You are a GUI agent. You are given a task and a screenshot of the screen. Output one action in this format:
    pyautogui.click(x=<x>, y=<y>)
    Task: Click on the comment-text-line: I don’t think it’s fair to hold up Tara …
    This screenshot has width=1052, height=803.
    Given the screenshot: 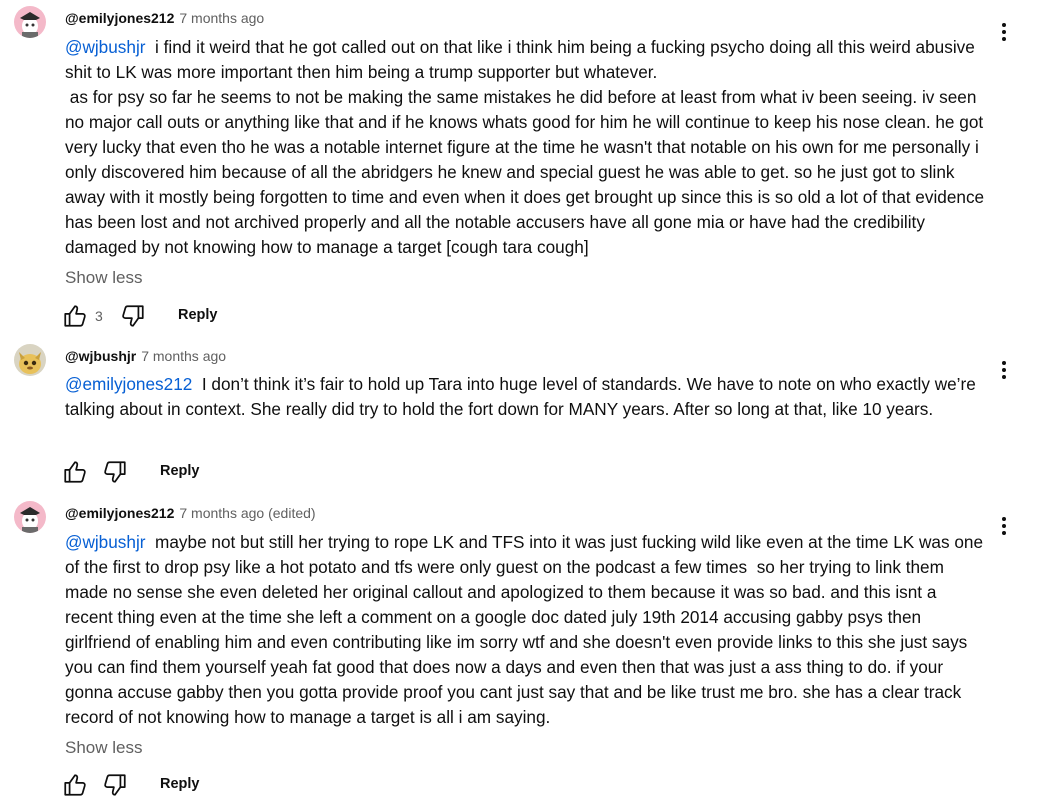 What is the action you would take?
    pyautogui.click(x=523, y=396)
    